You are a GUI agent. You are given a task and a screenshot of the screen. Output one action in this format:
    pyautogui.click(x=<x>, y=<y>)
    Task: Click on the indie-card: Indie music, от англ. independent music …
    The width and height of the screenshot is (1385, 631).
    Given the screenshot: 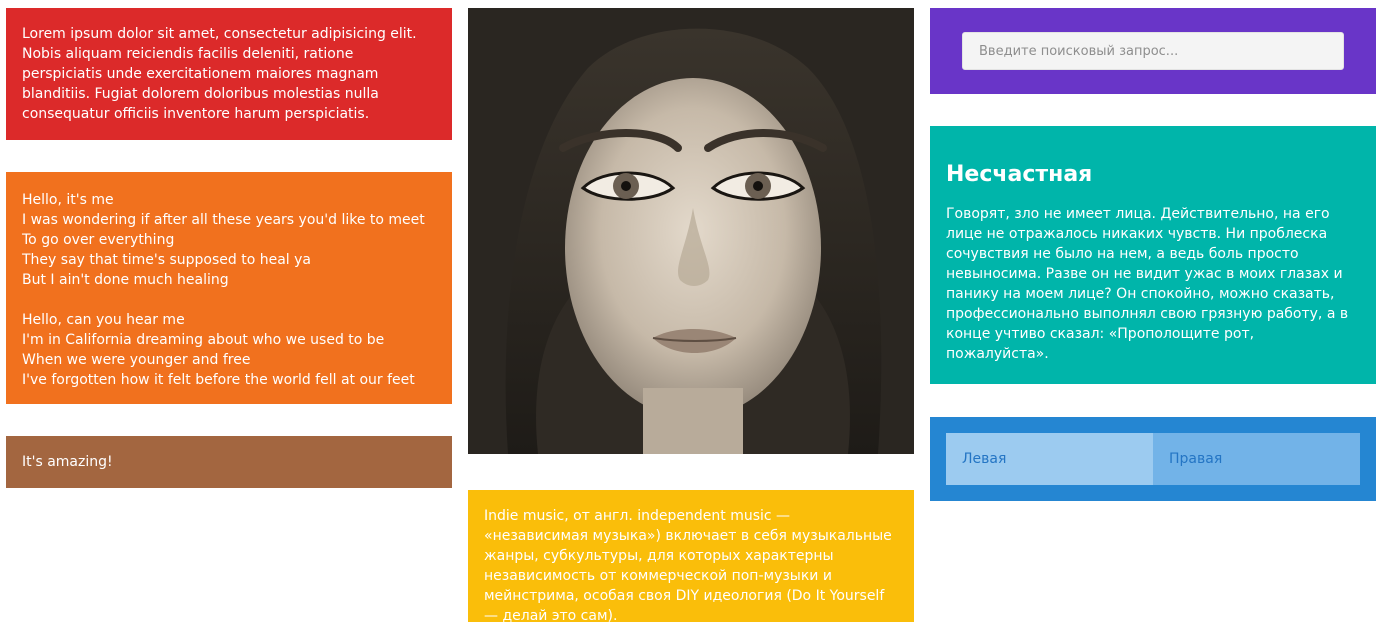 What is the action you would take?
    pyautogui.click(x=691, y=557)
    